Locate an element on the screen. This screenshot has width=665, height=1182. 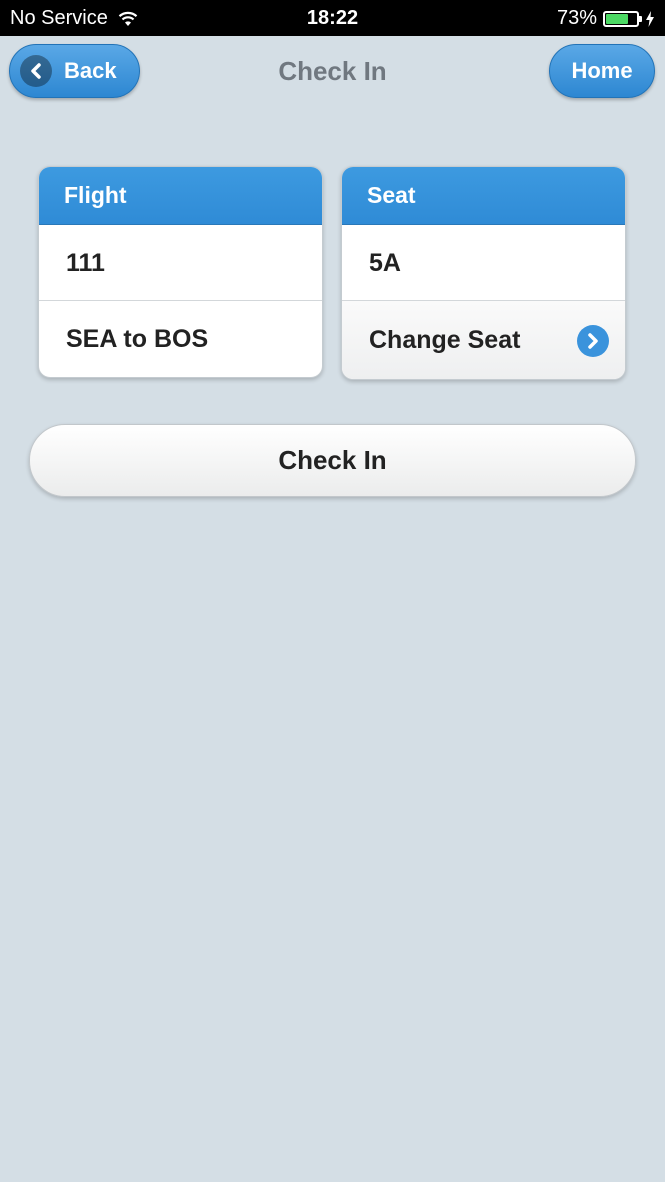
battery-icon is located at coordinates (622, 18).